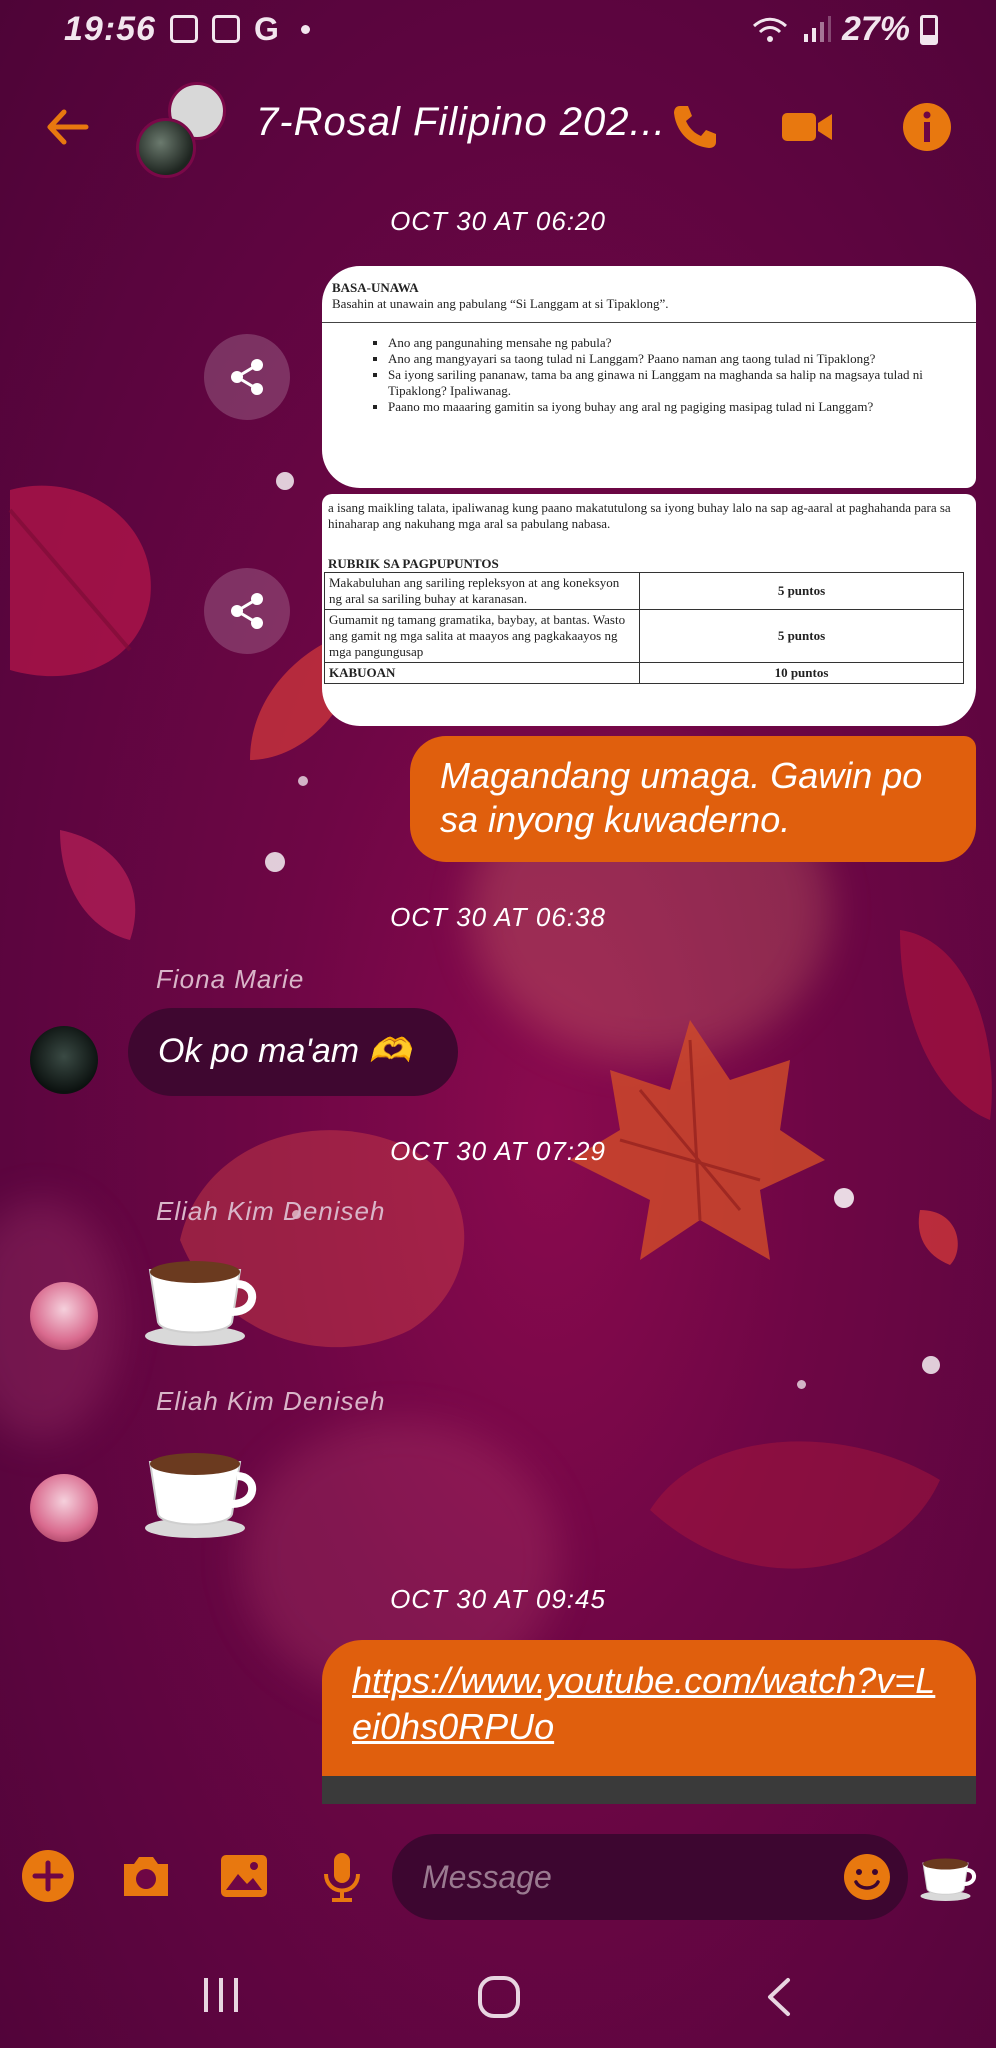  I want to click on message-composer, so click(498, 1876).